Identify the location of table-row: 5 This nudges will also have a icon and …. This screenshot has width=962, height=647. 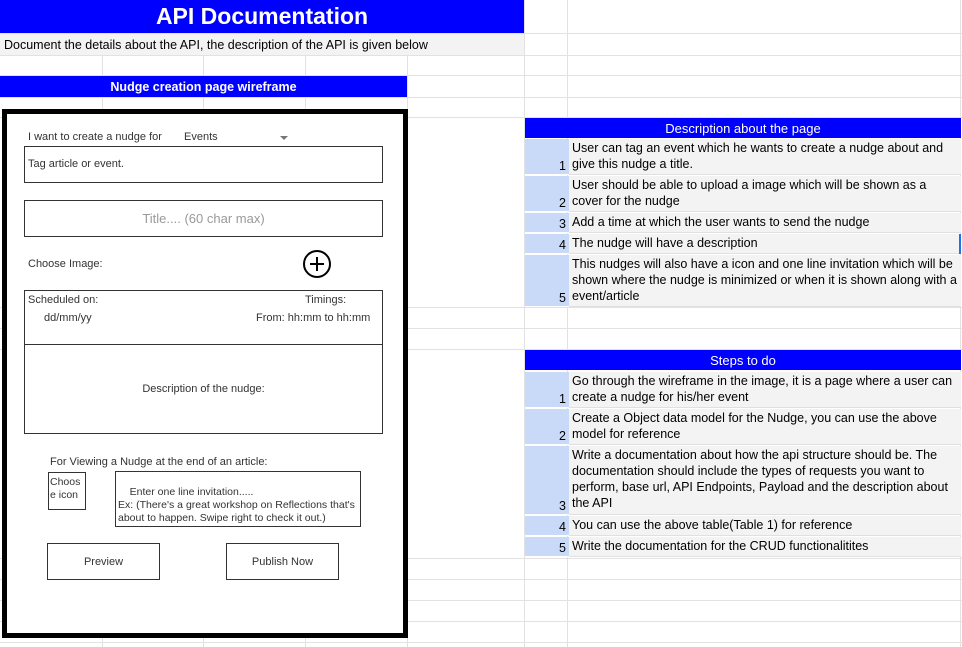
(743, 281).